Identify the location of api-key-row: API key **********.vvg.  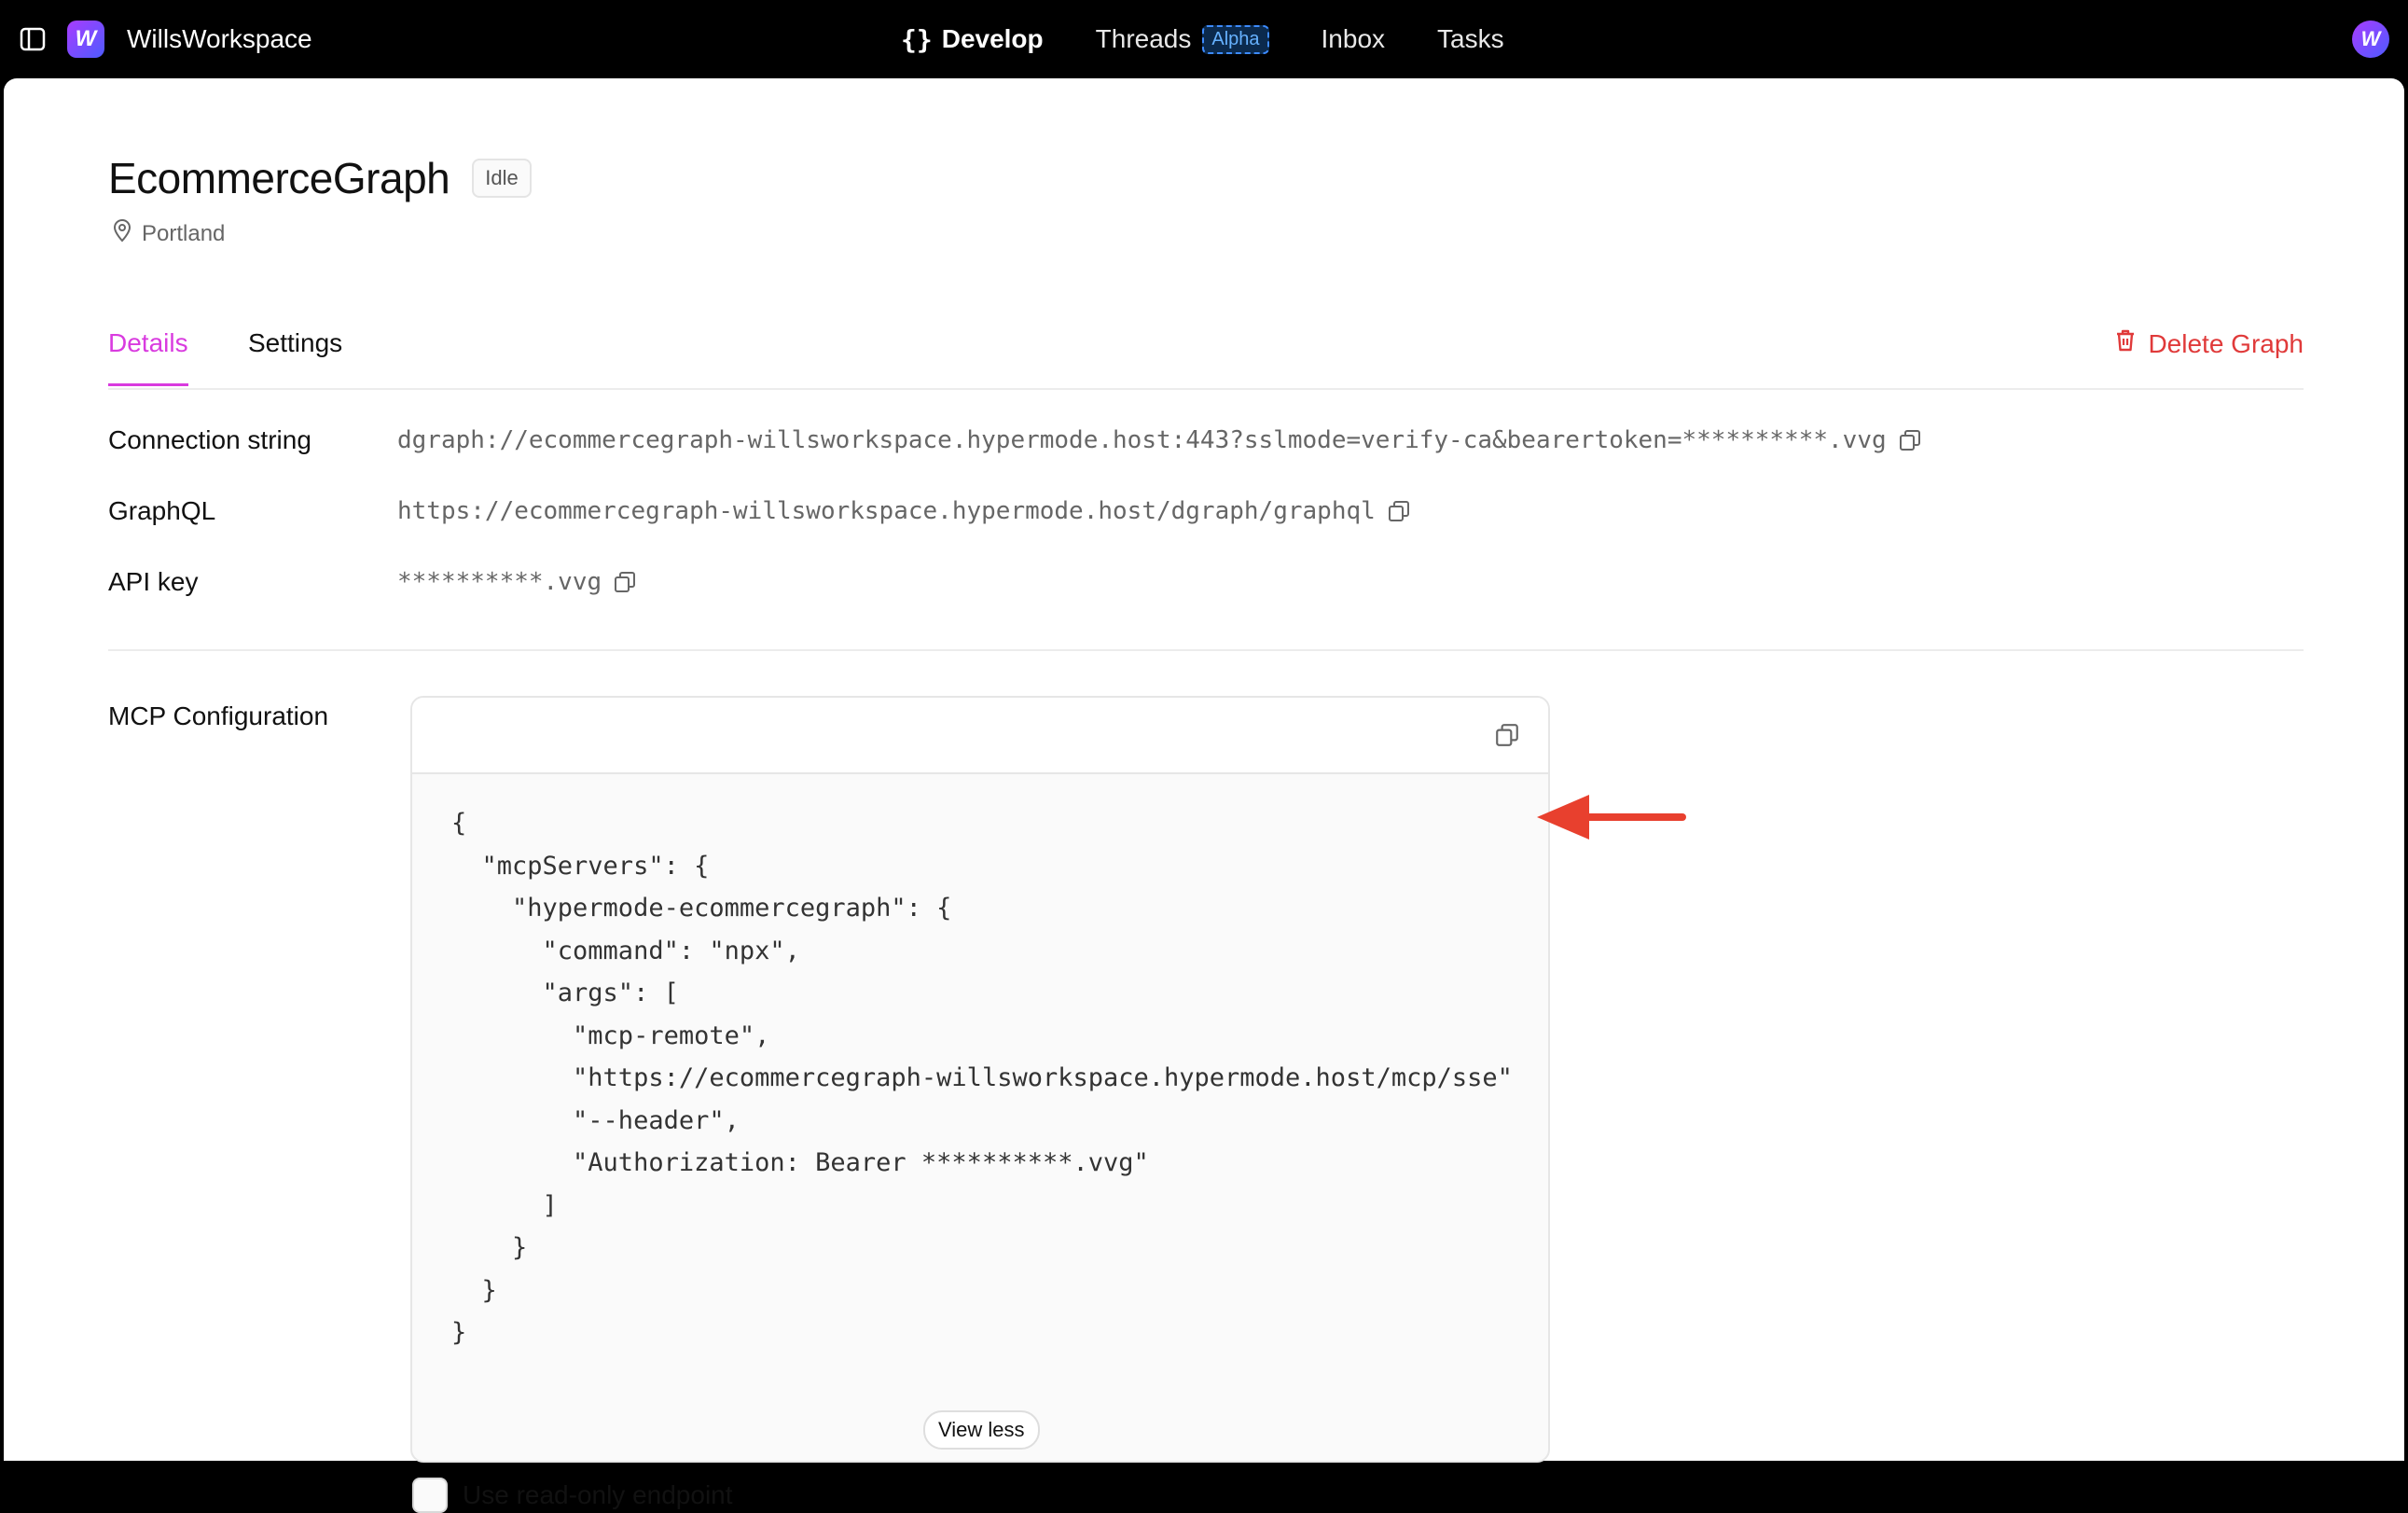
(372, 582).